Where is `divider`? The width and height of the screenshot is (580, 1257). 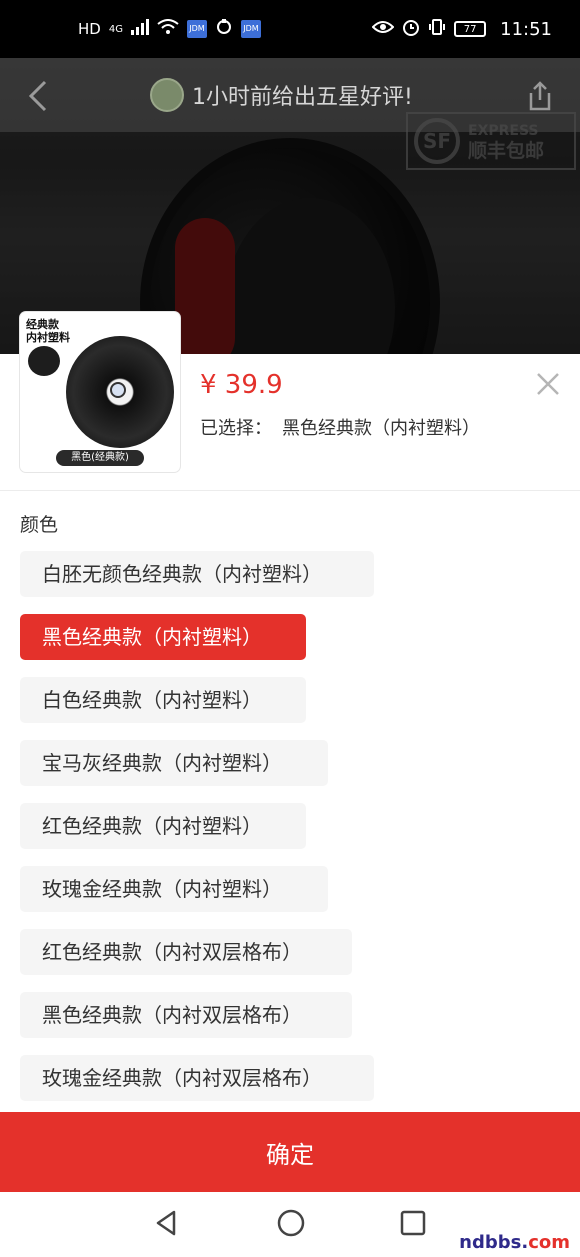
divider is located at coordinates (290, 490).